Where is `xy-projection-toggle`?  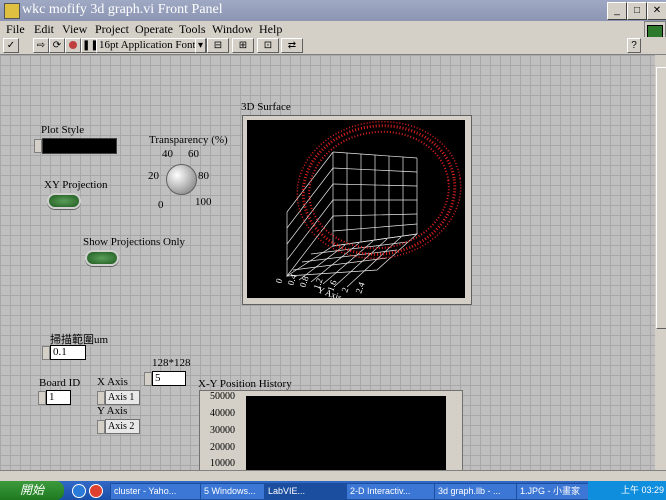
xy-projection-toggle is located at coordinates (64, 201).